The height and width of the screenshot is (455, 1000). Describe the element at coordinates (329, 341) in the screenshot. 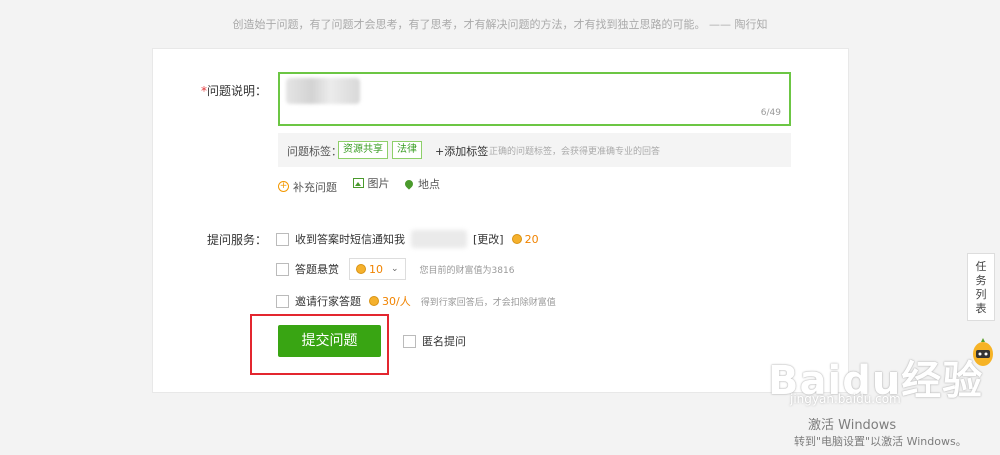

I see `submit-button: 提交问题` at that location.